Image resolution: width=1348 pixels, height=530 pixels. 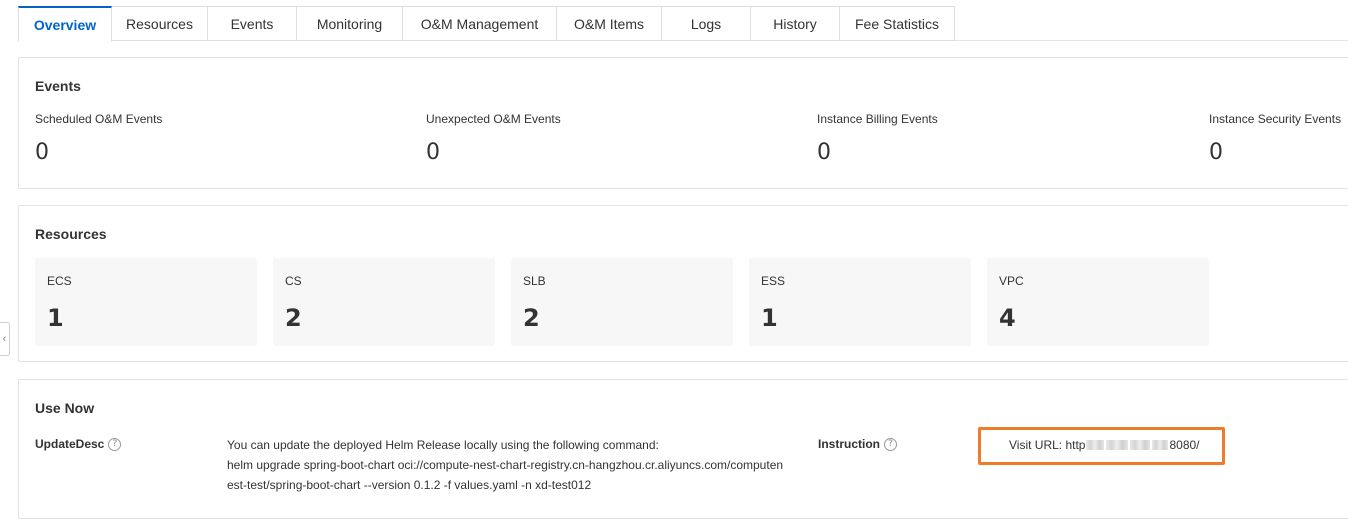 I want to click on tab-monitoring: Monitoring, so click(x=350, y=23).